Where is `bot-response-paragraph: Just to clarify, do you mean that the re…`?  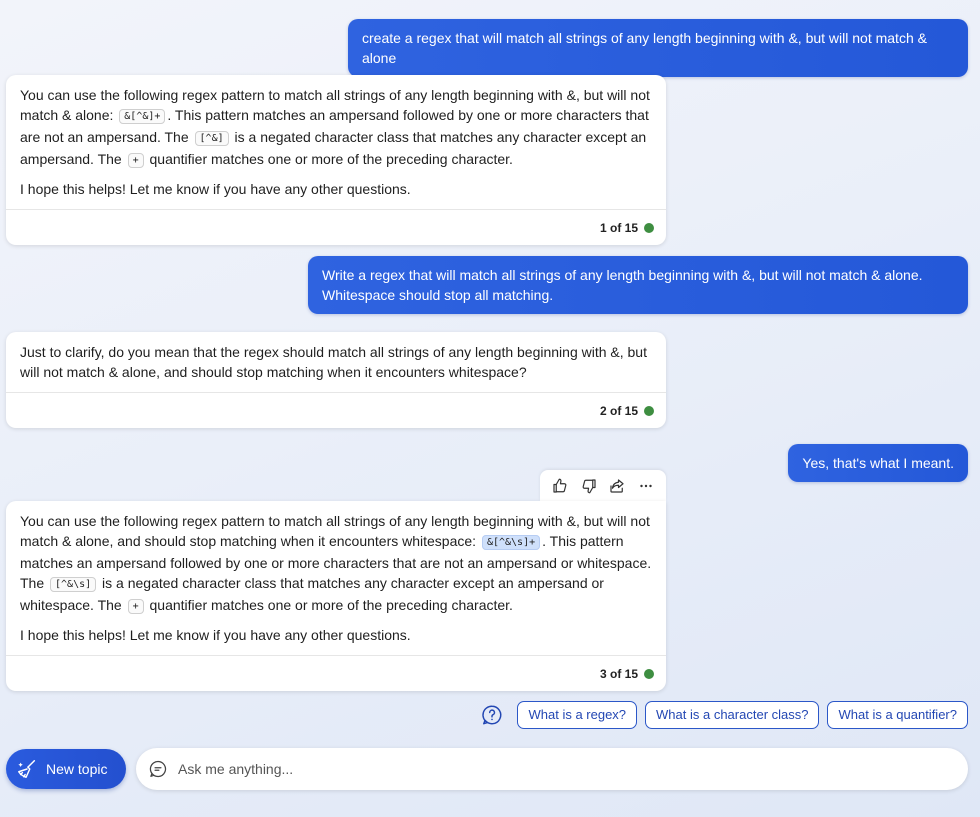 bot-response-paragraph: Just to clarify, do you mean that the re… is located at coordinates (333, 362).